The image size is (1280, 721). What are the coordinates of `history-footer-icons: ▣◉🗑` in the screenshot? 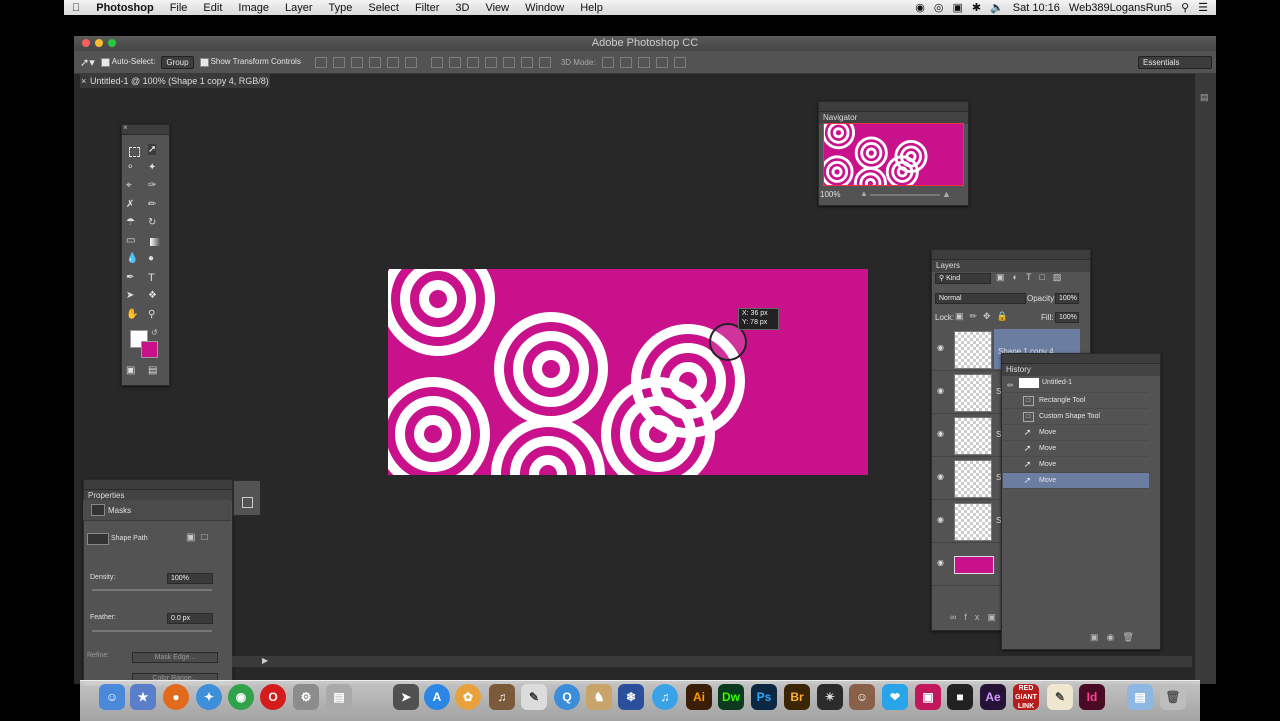 It's located at (1116, 637).